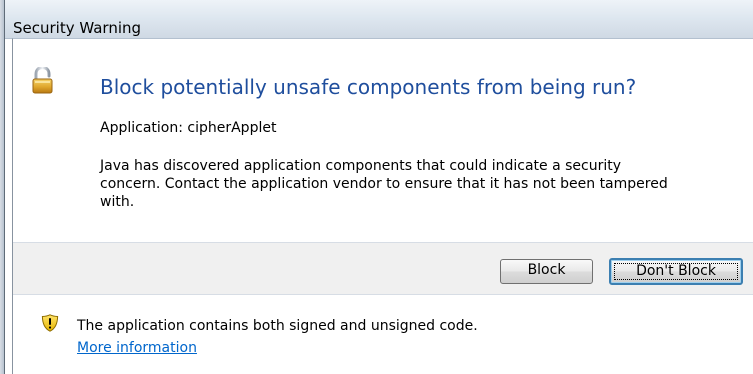 Image resolution: width=753 pixels, height=374 pixels. I want to click on window-title: Security Warning, so click(77, 28).